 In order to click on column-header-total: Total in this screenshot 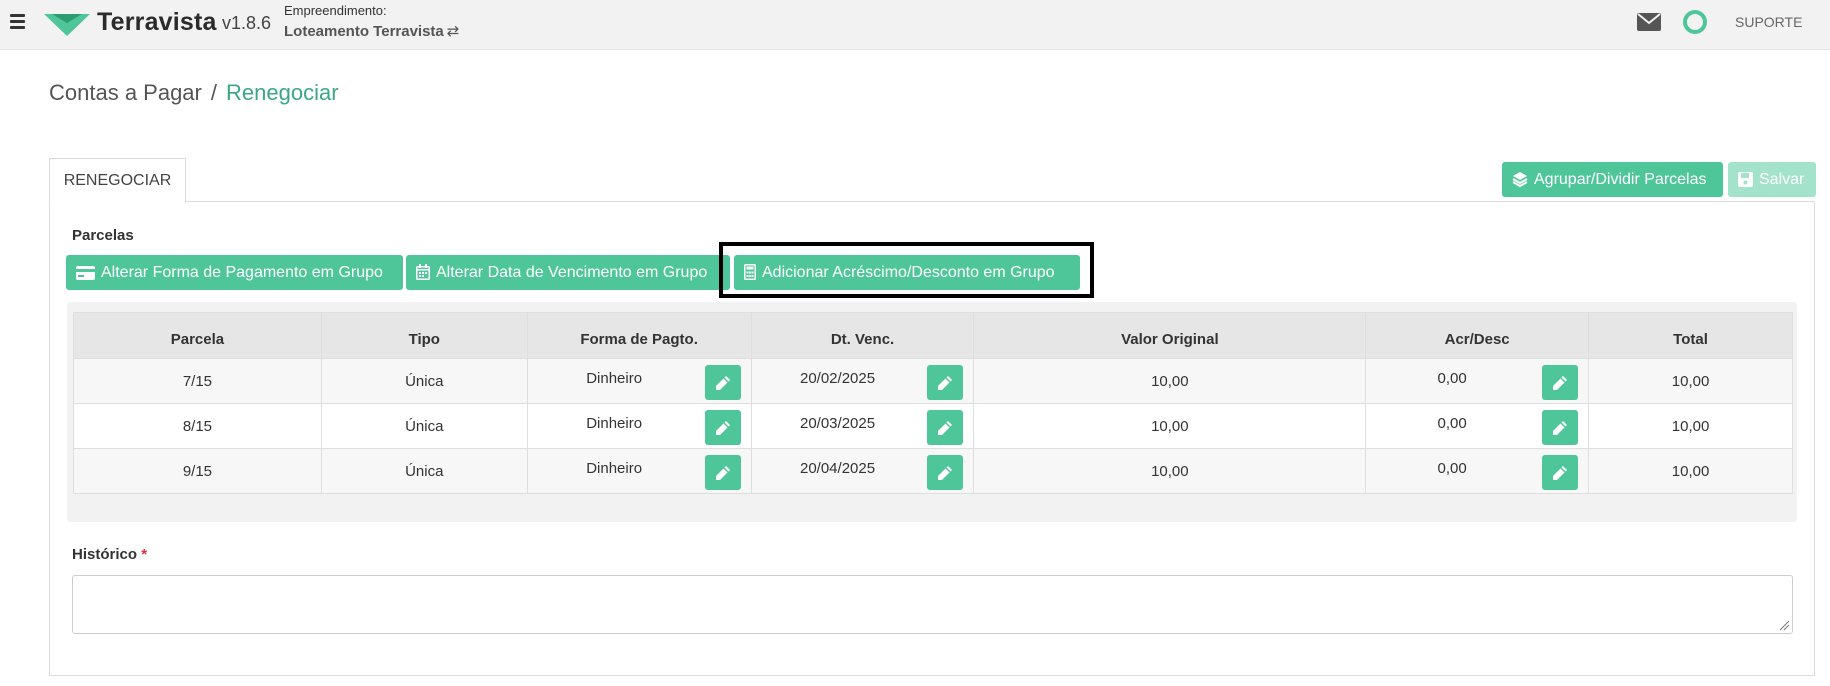, I will do `click(1690, 335)`.